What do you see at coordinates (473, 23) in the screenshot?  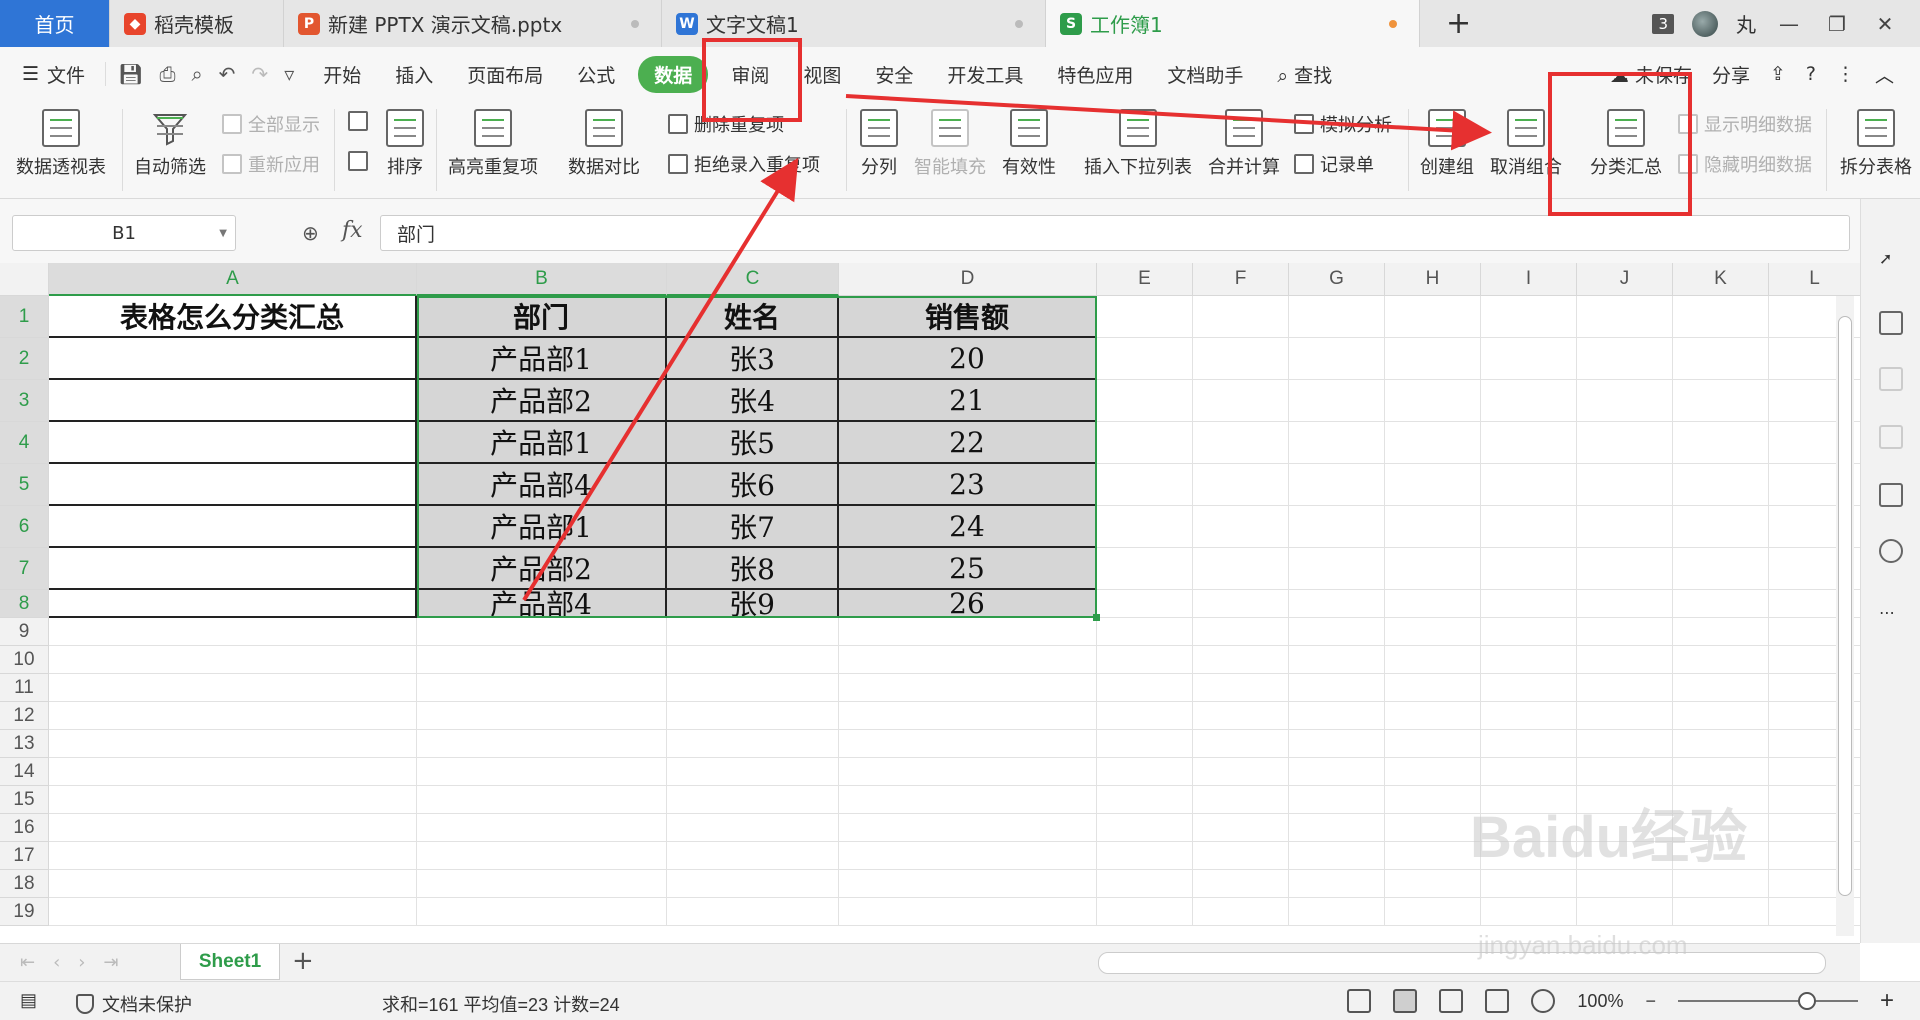 I see `tab-pptx: P 新建 PPTX 演示文稿.pptx` at bounding box center [473, 23].